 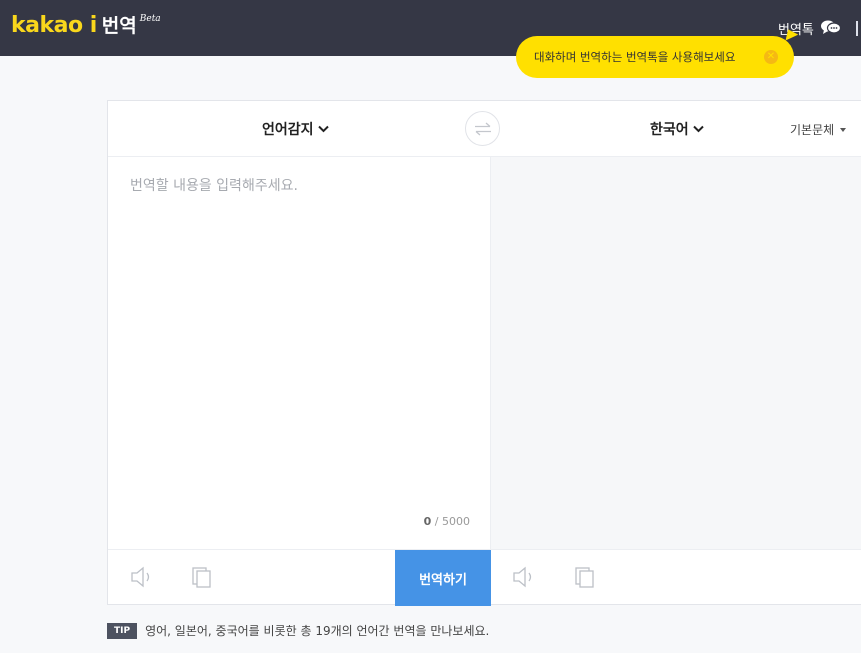 What do you see at coordinates (54, 25) in the screenshot?
I see `logo-kakao: kakao i` at bounding box center [54, 25].